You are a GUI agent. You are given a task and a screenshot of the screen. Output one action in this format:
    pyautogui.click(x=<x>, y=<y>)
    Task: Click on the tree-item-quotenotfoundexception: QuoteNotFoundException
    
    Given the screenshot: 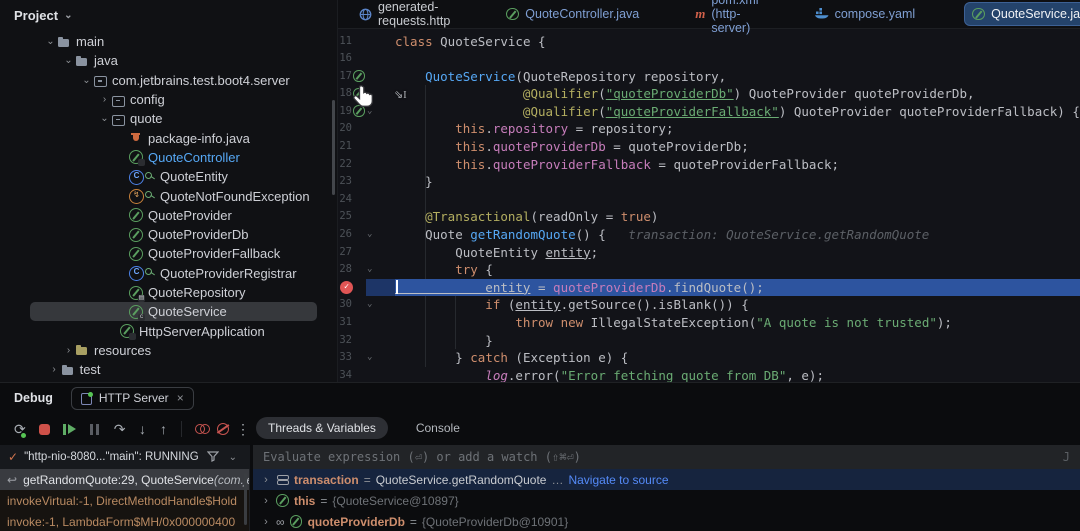 What is the action you would take?
    pyautogui.click(x=168, y=195)
    